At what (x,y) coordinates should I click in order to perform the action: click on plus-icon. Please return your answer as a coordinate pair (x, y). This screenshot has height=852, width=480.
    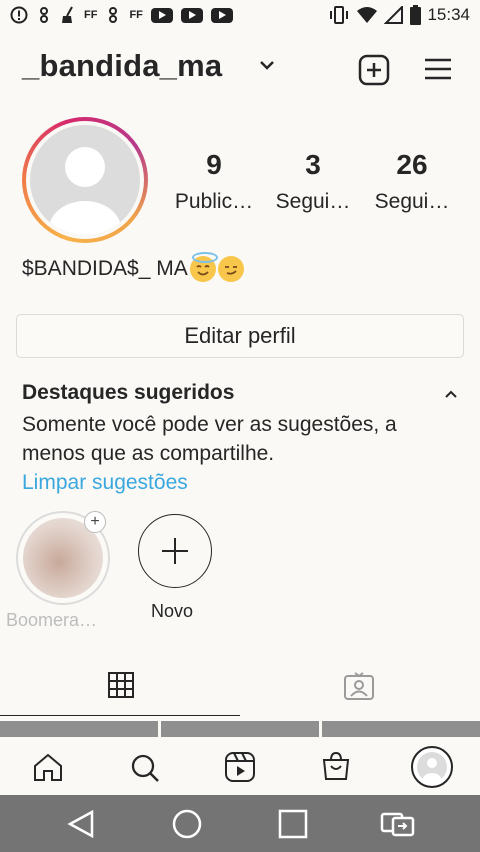
    Looking at the image, I should click on (175, 551).